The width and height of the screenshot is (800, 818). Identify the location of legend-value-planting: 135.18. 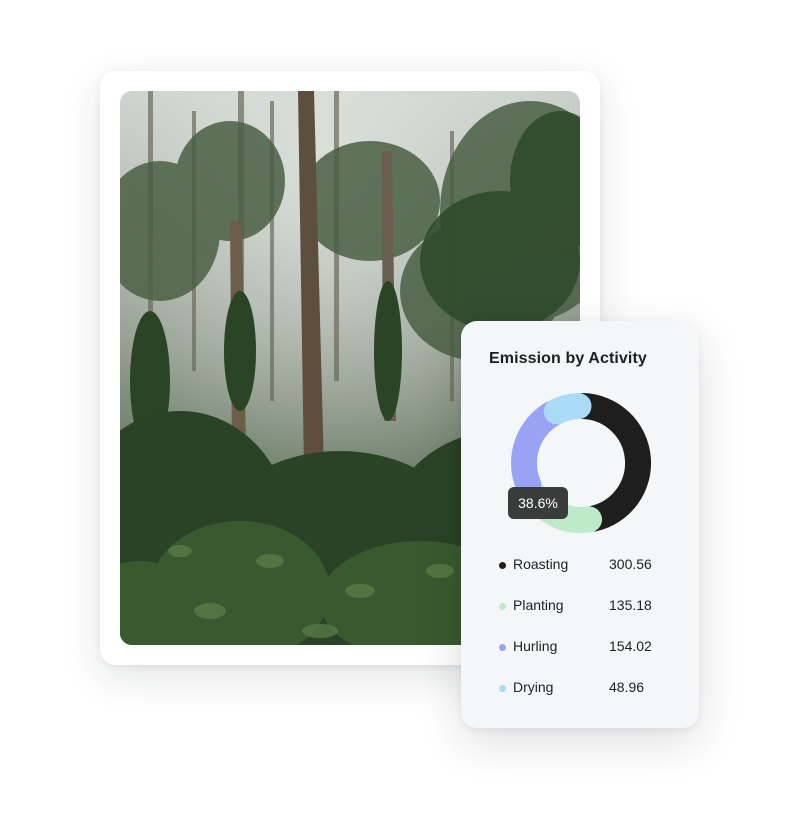
(630, 605).